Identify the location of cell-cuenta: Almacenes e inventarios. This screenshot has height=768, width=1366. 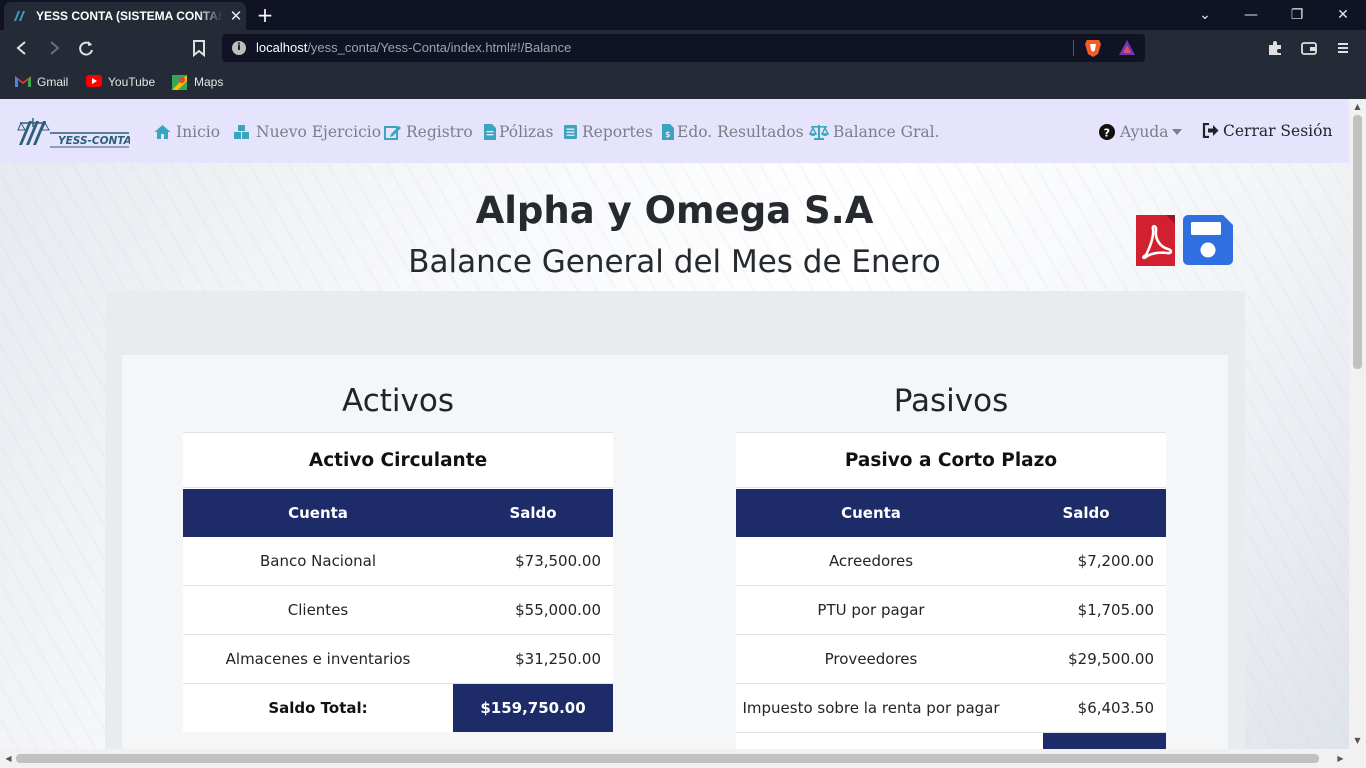
(318, 659).